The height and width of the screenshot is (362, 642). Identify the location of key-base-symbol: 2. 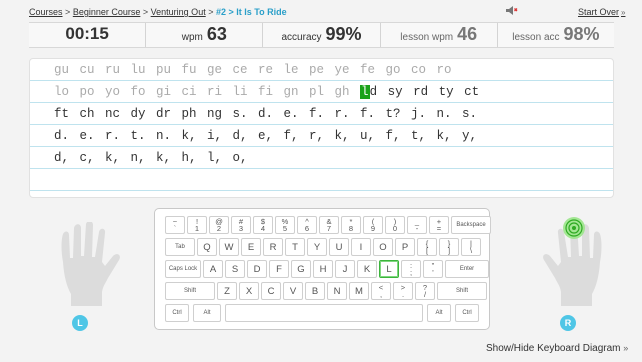
(219, 228).